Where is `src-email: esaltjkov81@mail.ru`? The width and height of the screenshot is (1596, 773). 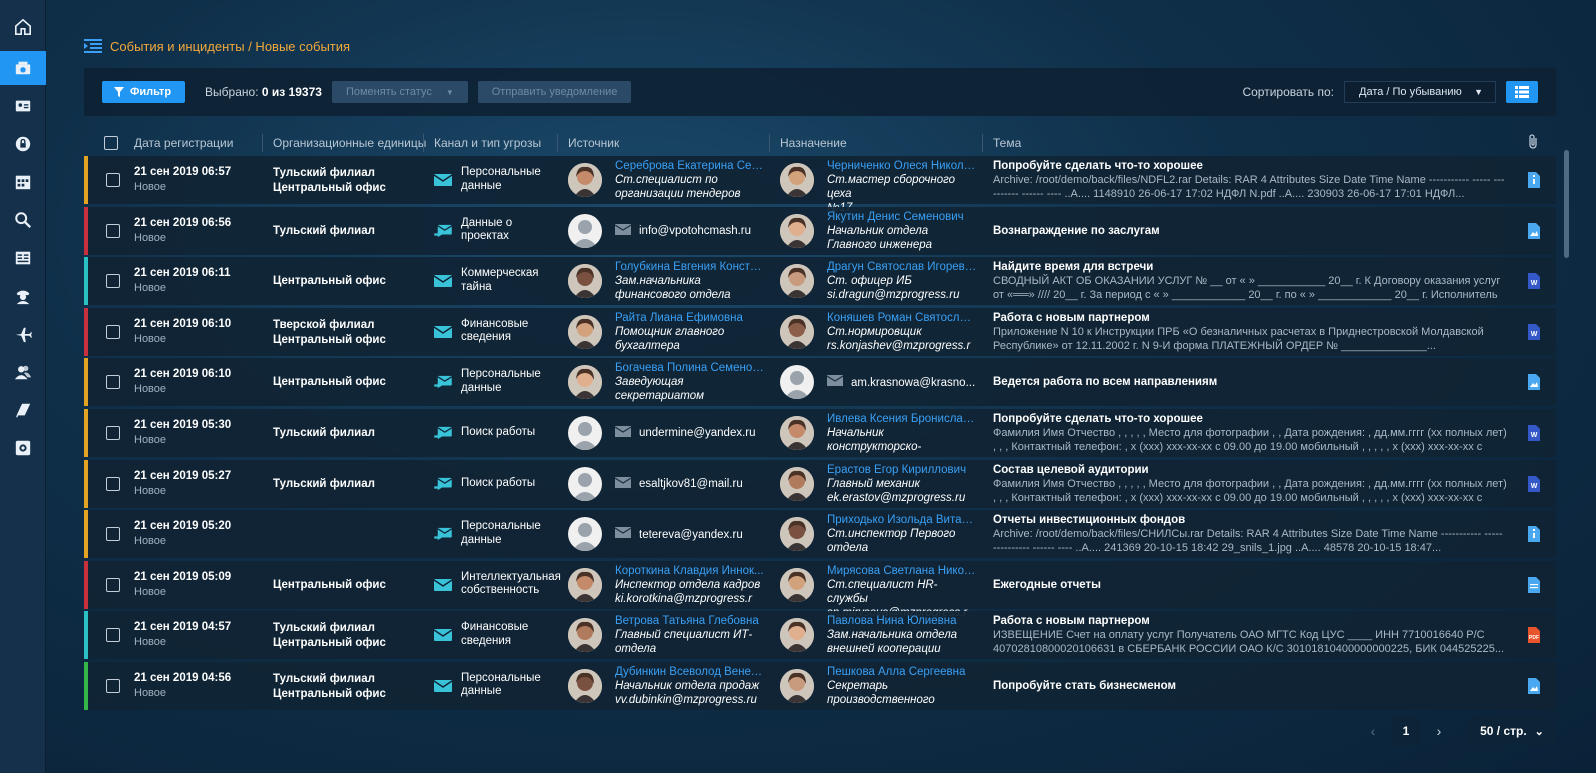
src-email: esaltjkov81@mail.ru is located at coordinates (689, 484).